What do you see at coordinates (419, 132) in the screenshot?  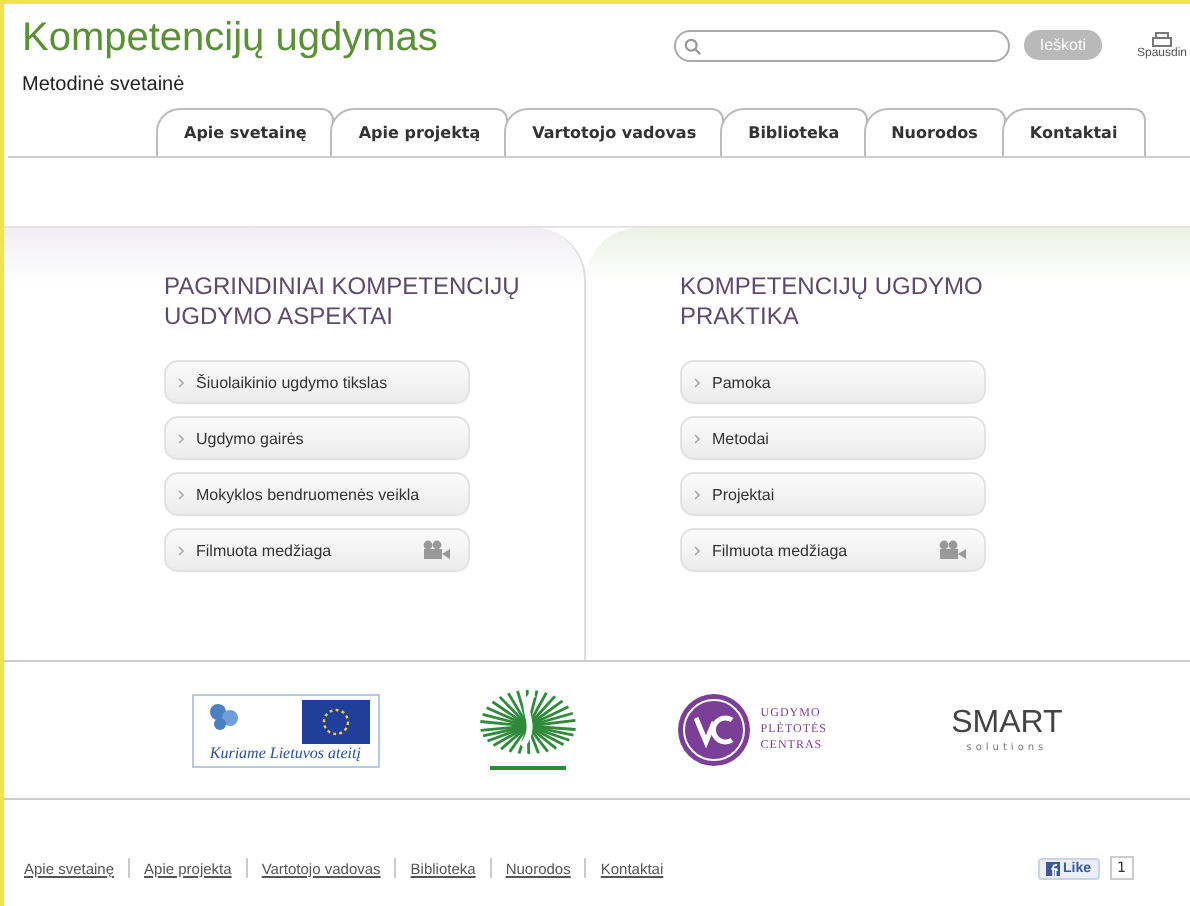 I see `nav-tab: Apie projektą` at bounding box center [419, 132].